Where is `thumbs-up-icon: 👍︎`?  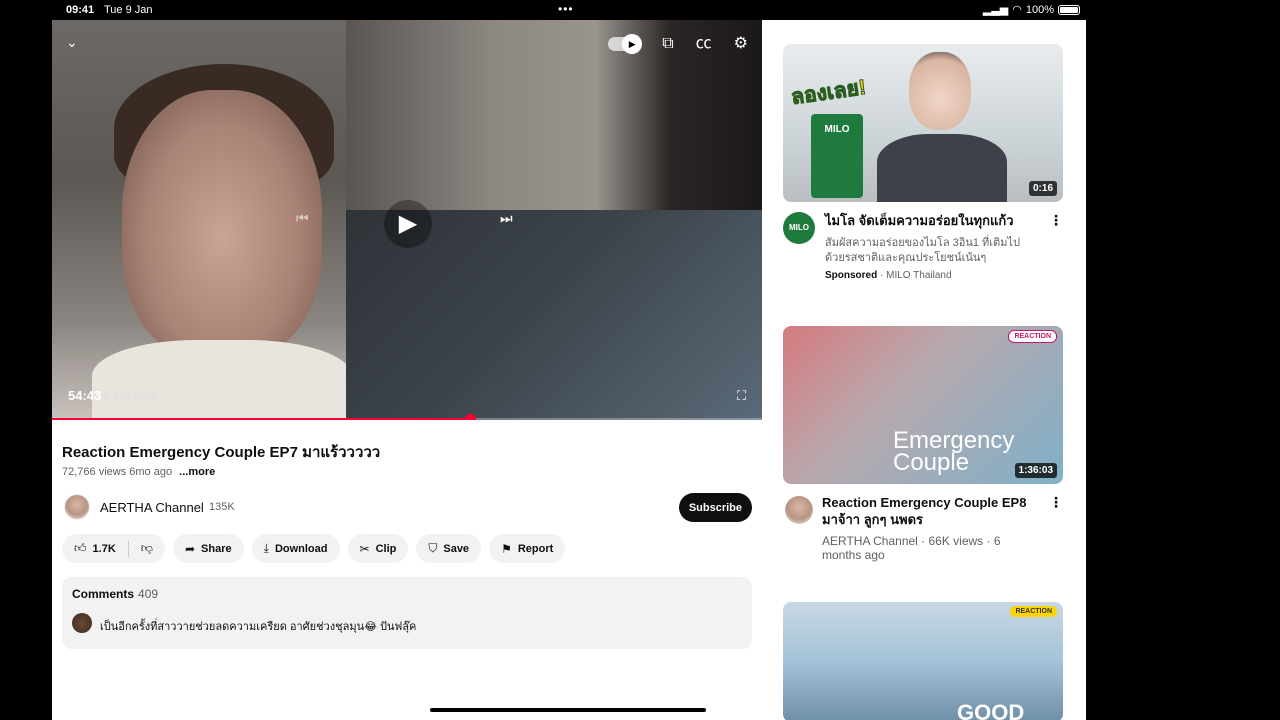
thumbs-up-icon: 👍︎ is located at coordinates (80, 548).